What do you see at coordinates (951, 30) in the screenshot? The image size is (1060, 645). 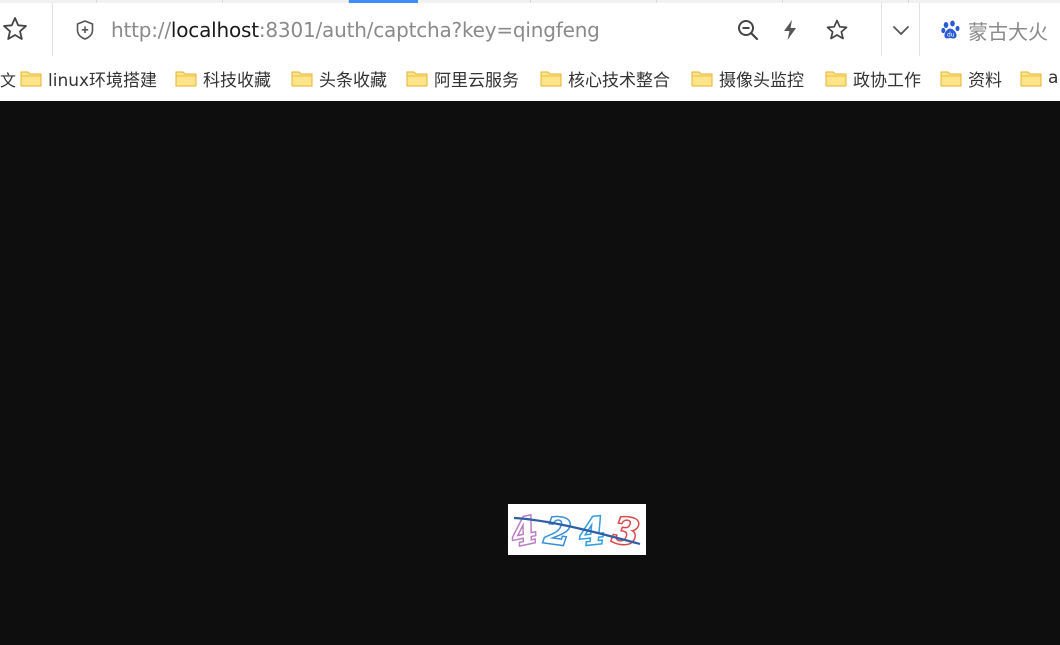 I see `paw-icon: du` at bounding box center [951, 30].